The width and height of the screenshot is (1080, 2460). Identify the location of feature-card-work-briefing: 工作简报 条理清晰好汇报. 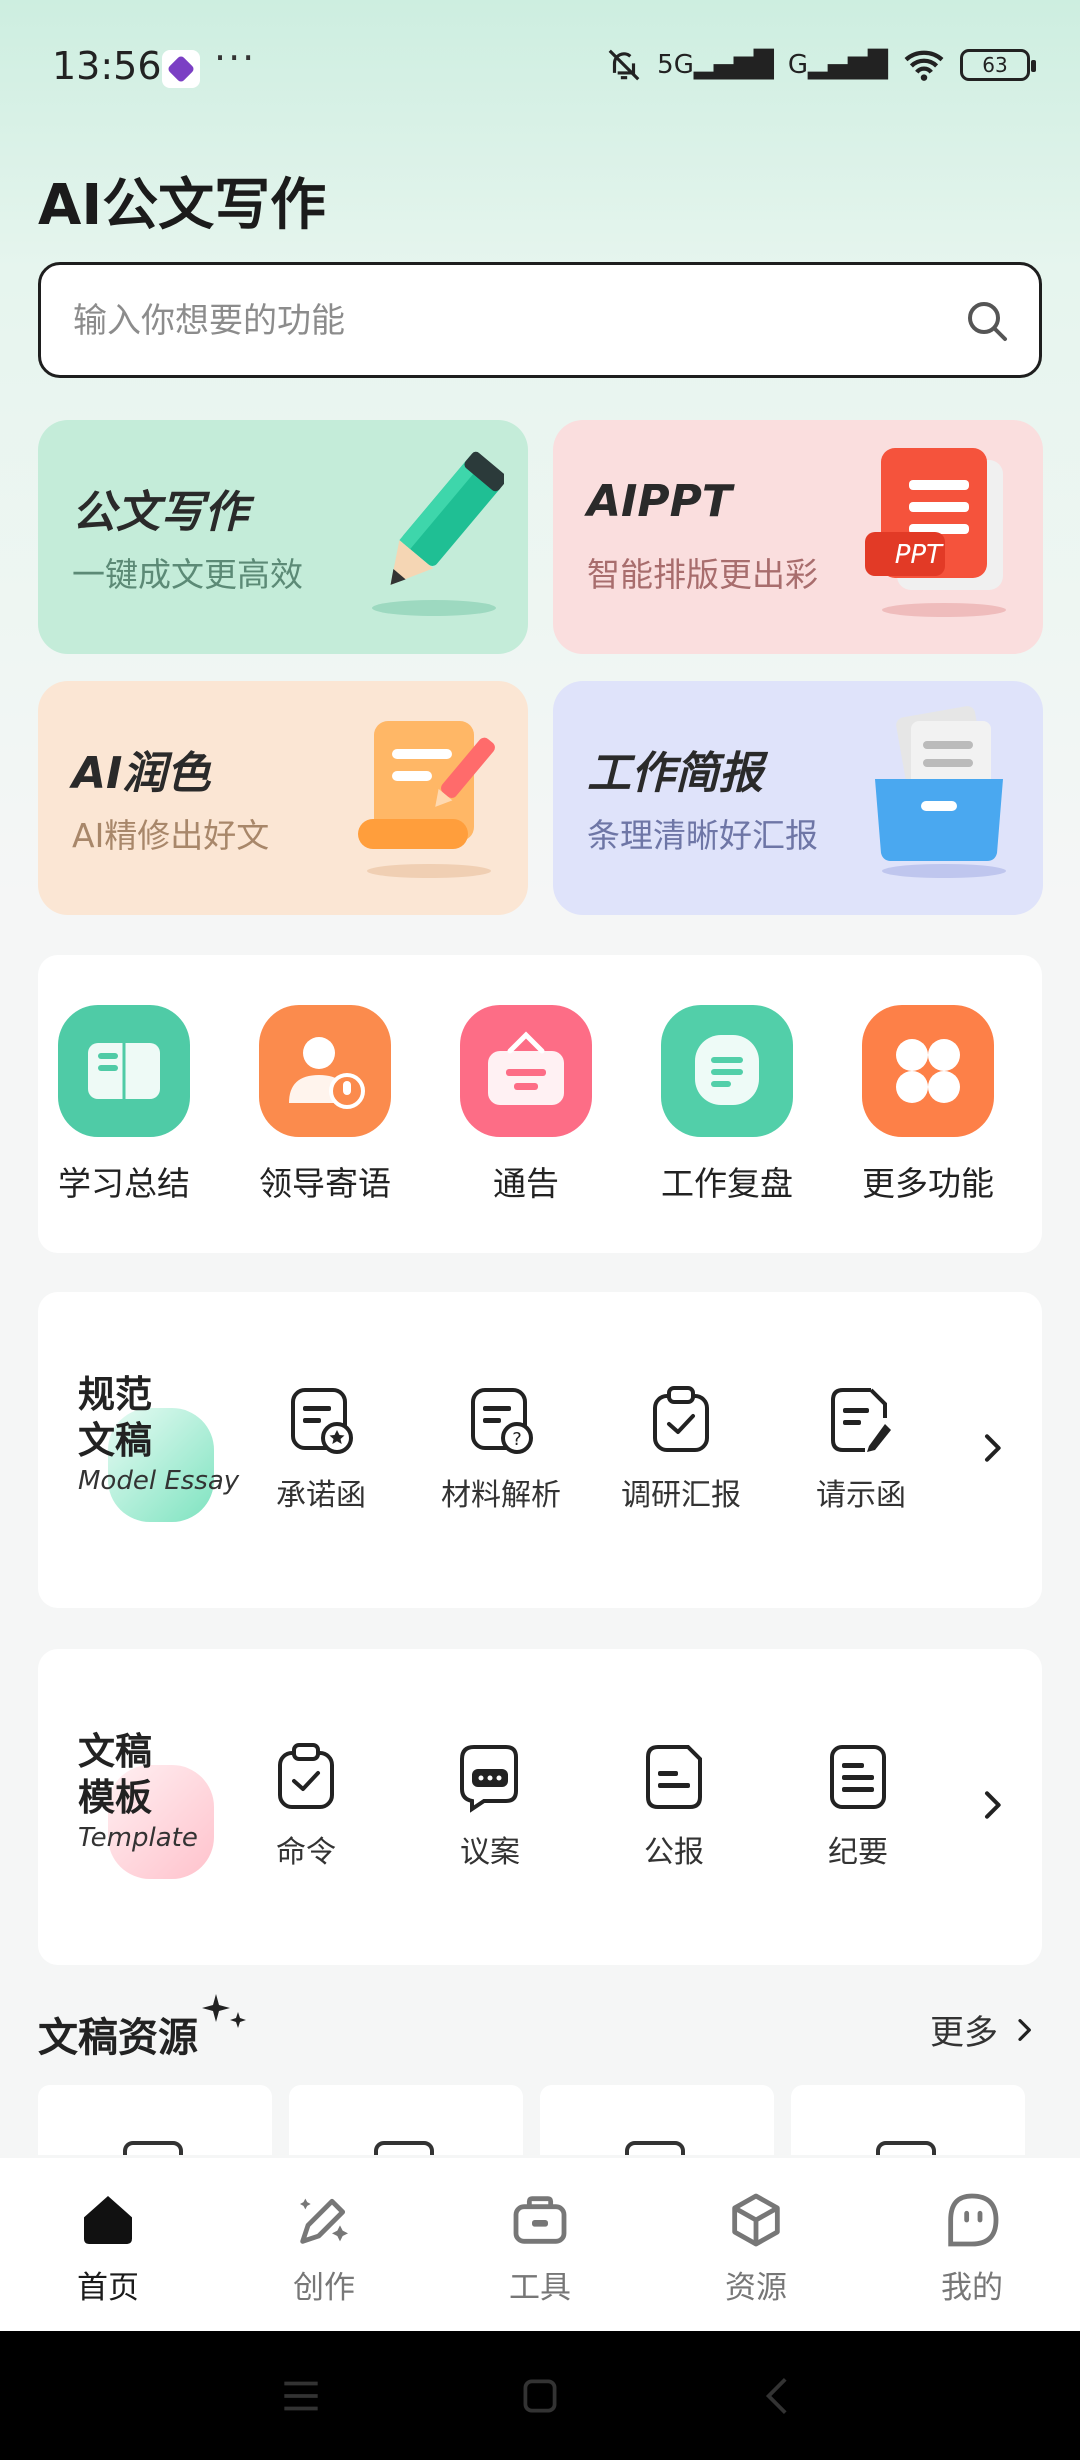
(798, 798).